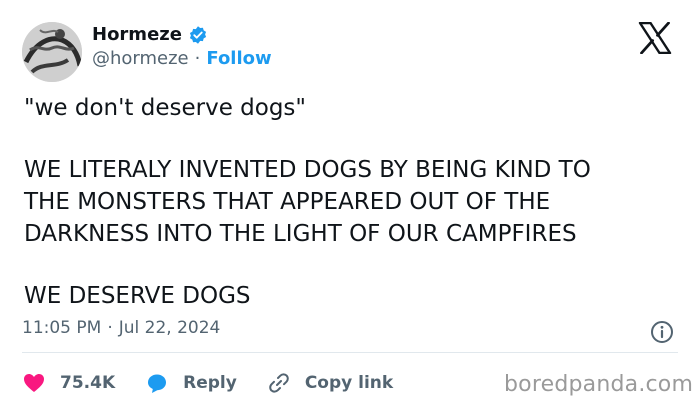 This screenshot has height=410, width=700. What do you see at coordinates (662, 332) in the screenshot?
I see `info-icon` at bounding box center [662, 332].